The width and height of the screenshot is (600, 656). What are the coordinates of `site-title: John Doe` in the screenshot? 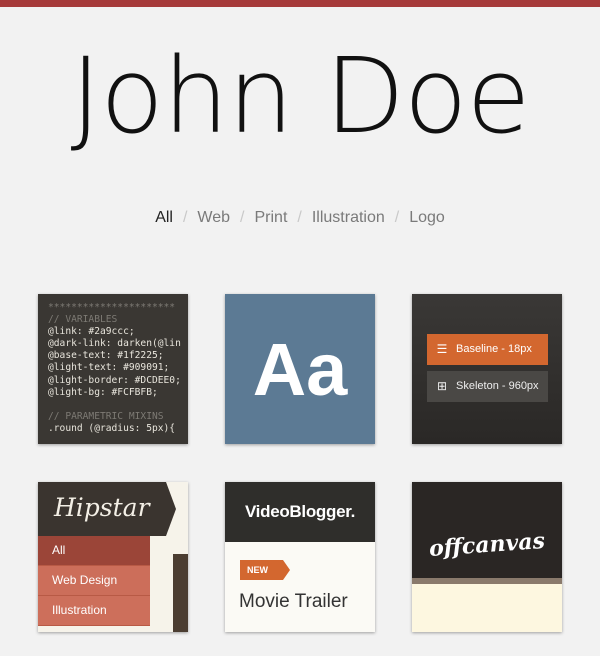 It's located at (300, 96).